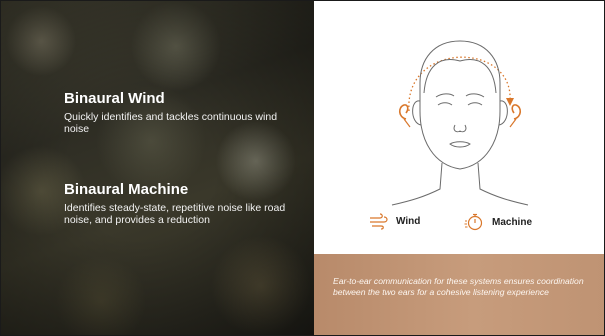 The image size is (605, 336). I want to click on legend: Wind Machine, so click(459, 225).